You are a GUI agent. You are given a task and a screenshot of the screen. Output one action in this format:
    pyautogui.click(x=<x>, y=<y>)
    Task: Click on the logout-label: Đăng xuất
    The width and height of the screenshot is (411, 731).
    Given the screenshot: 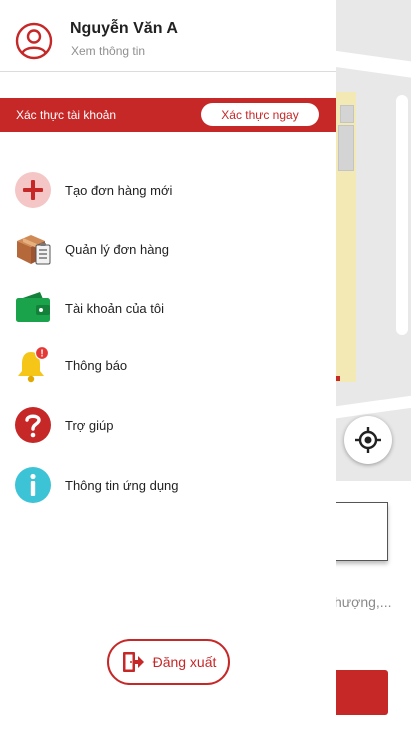 What is the action you would take?
    pyautogui.click(x=184, y=662)
    